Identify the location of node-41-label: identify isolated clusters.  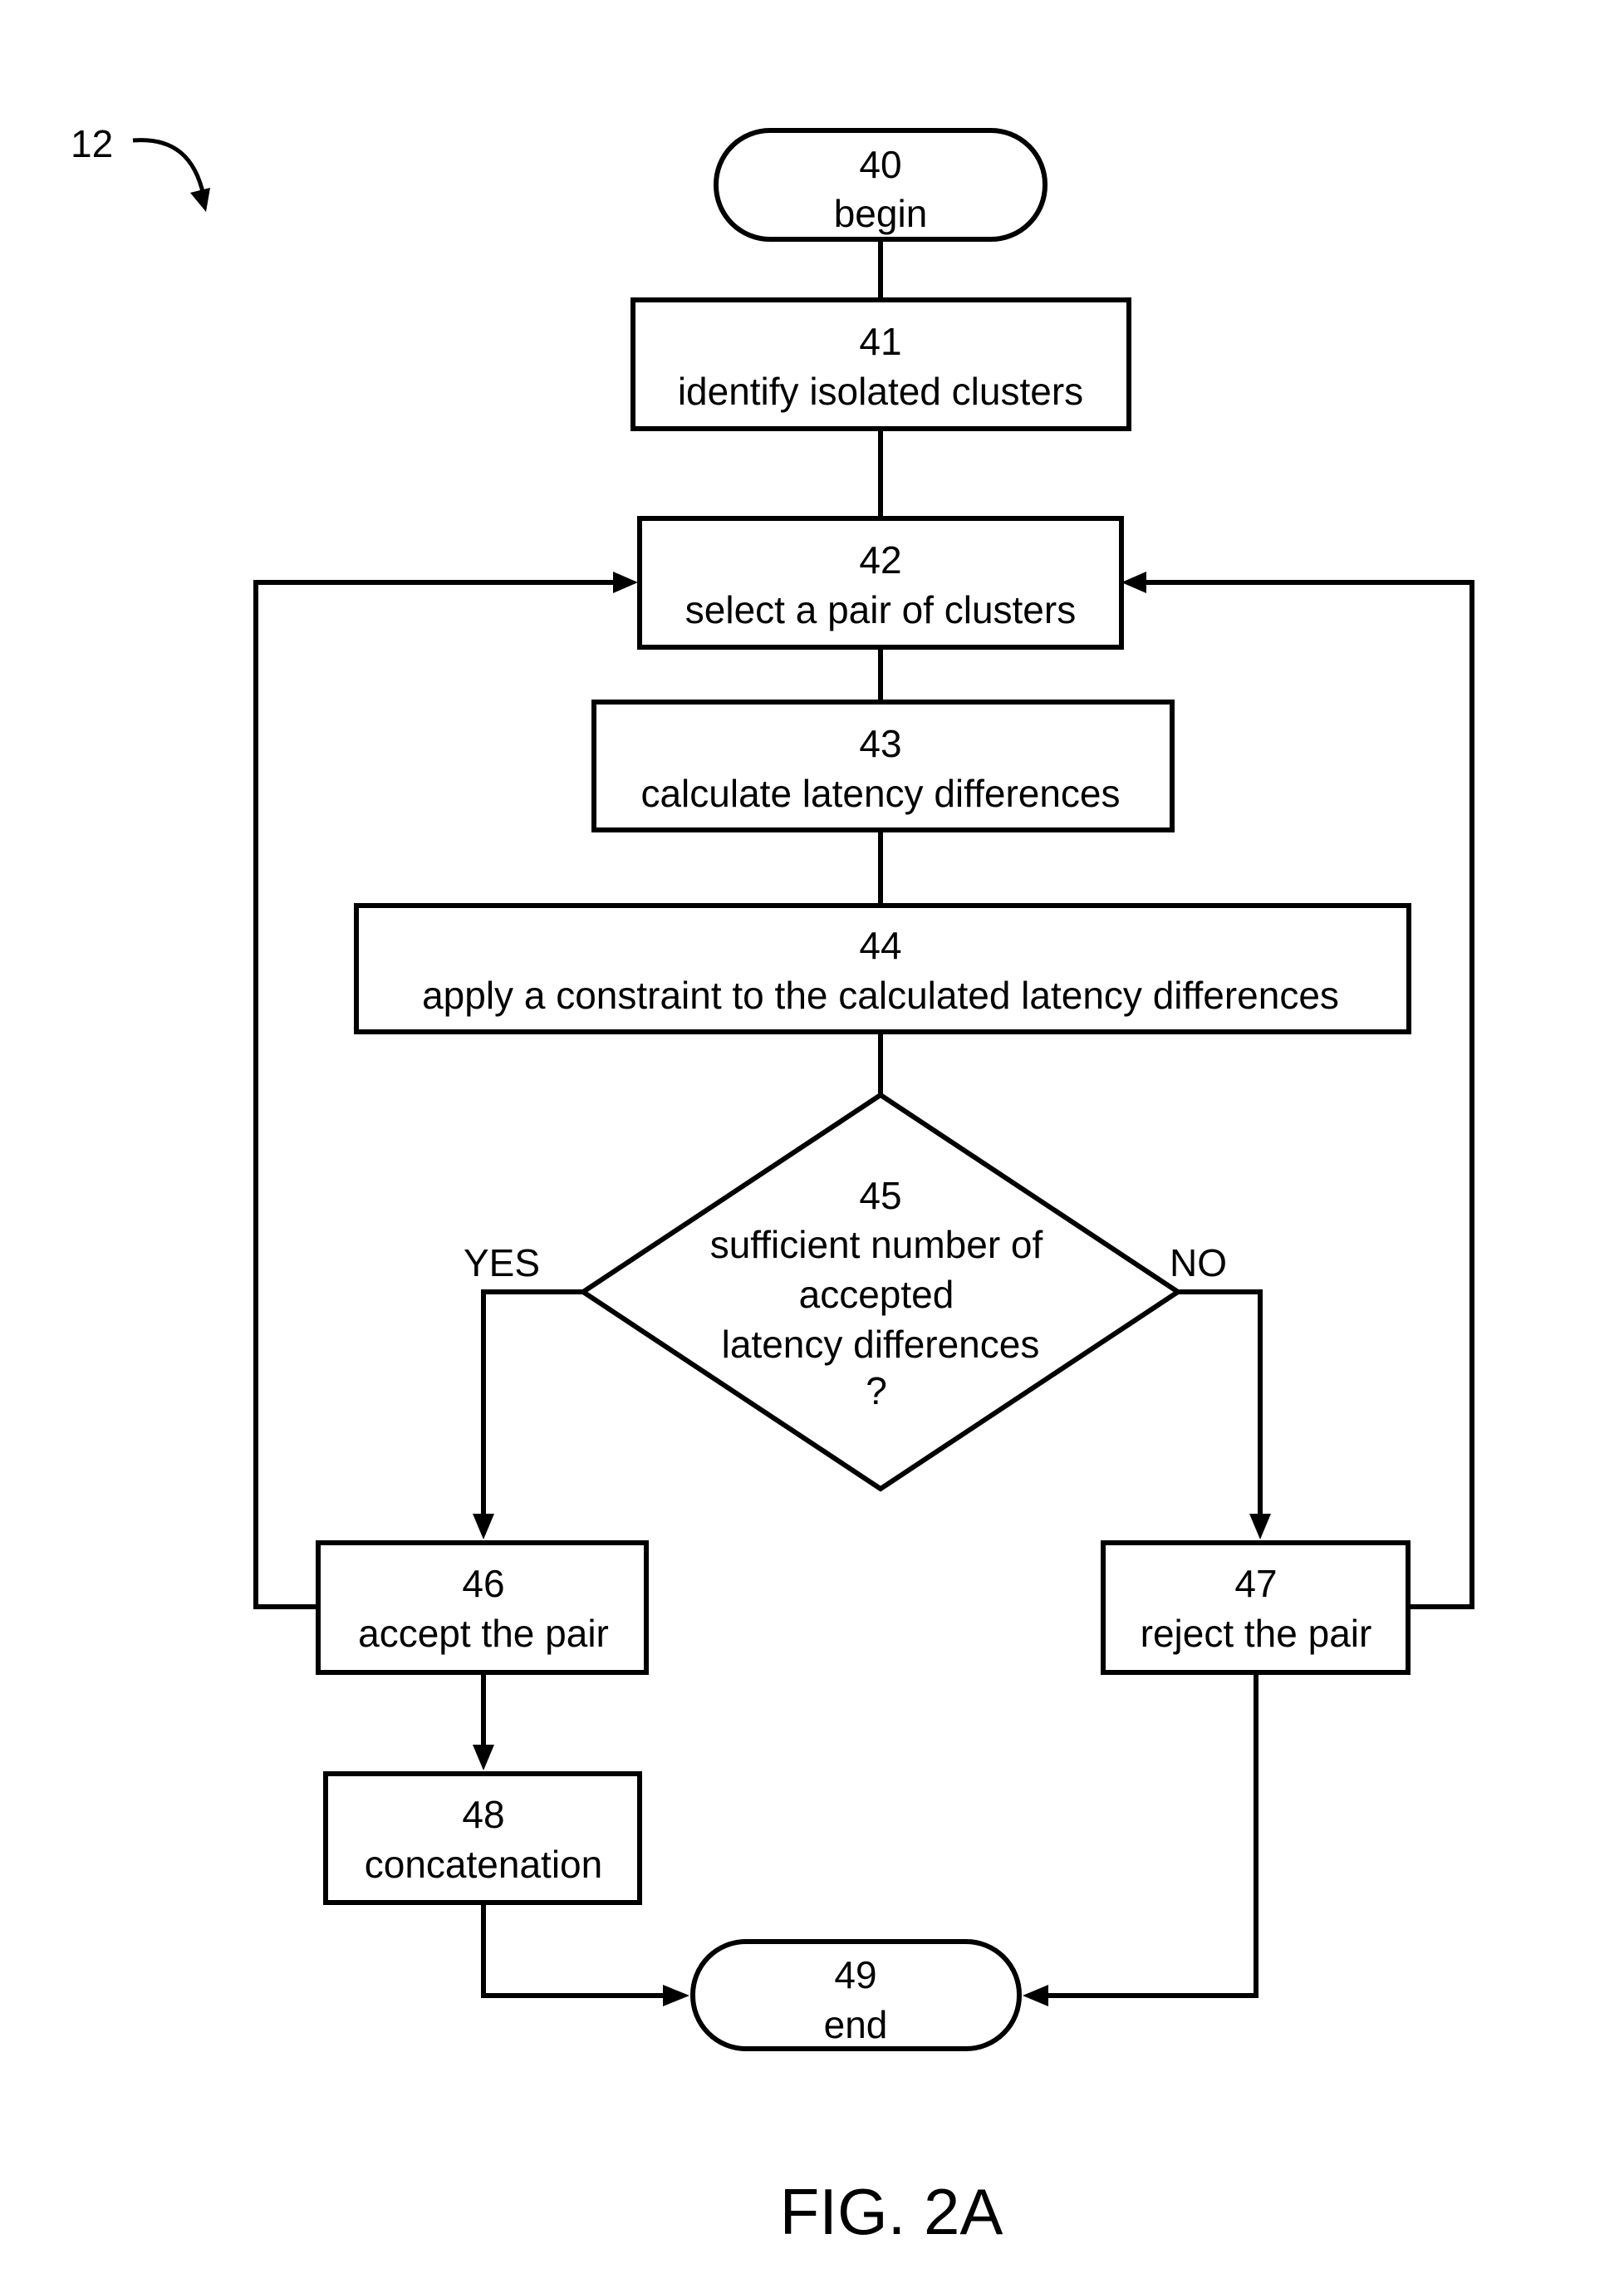
(880, 391).